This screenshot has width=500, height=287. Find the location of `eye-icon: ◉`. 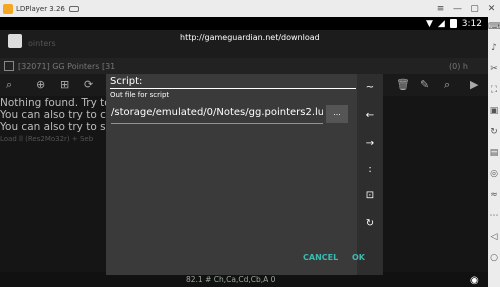

eye-icon: ◉ is located at coordinates (474, 280).